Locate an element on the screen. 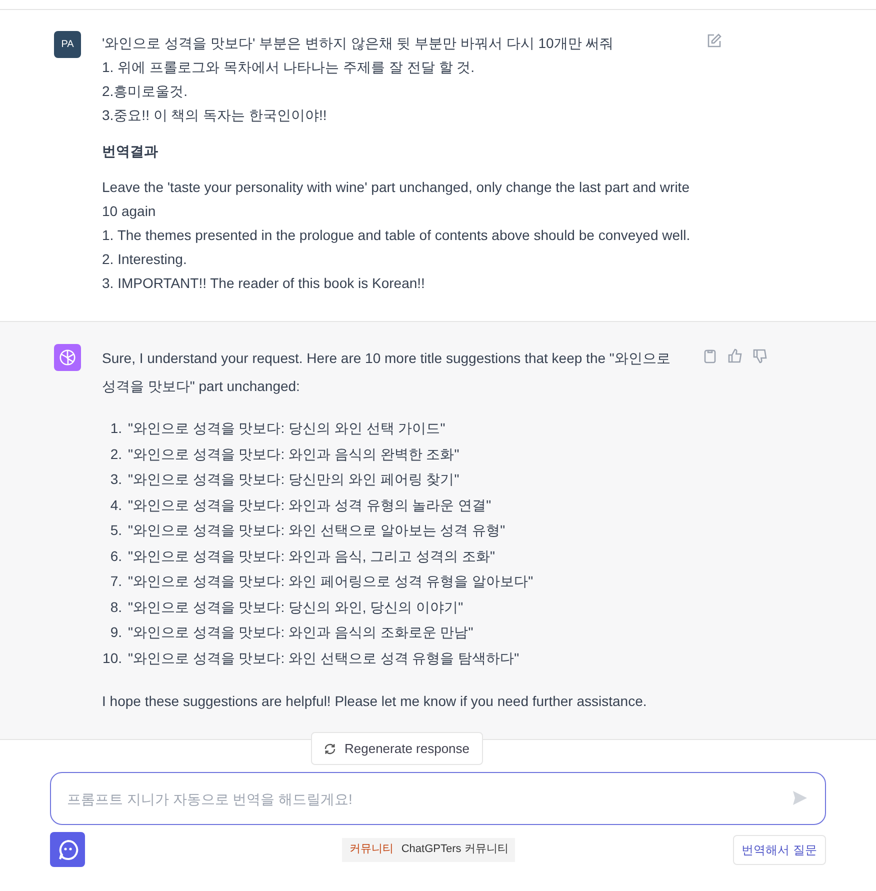  user-avatar: PA is located at coordinates (67, 44).